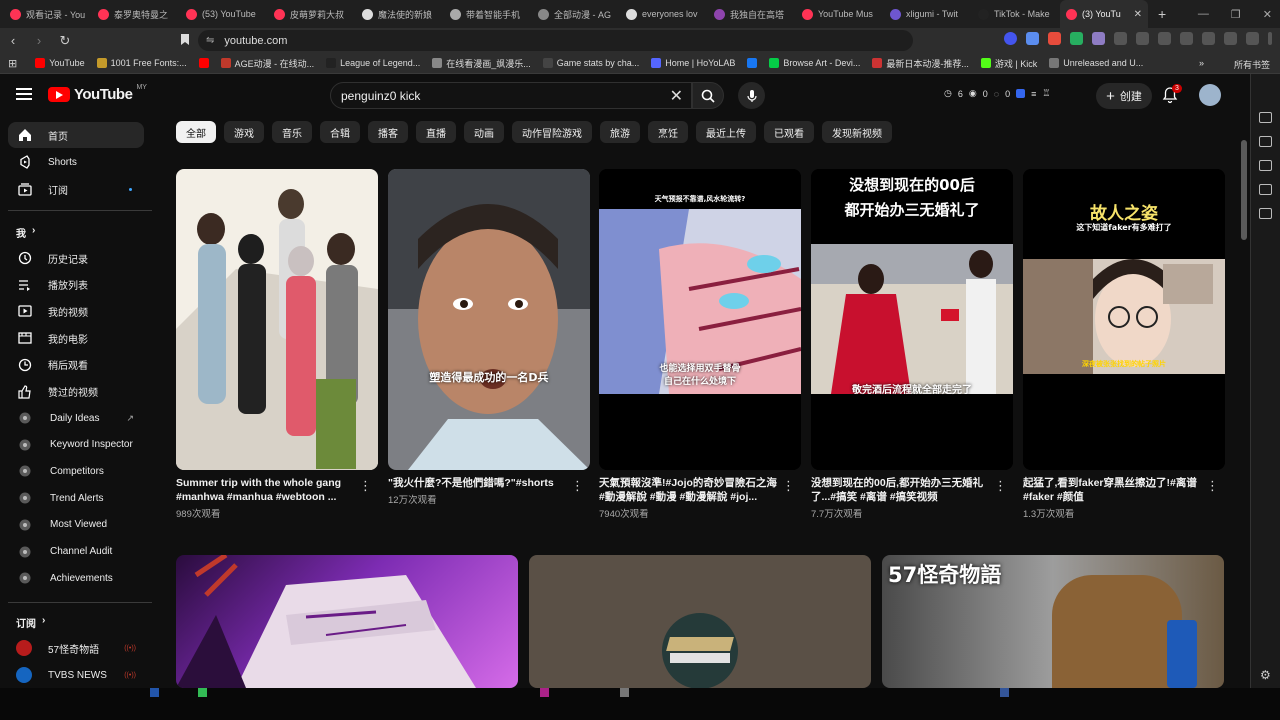  Describe the element at coordinates (1053, 621) in the screenshot. I see `video-thumbnail: 57怪奇物語` at that location.